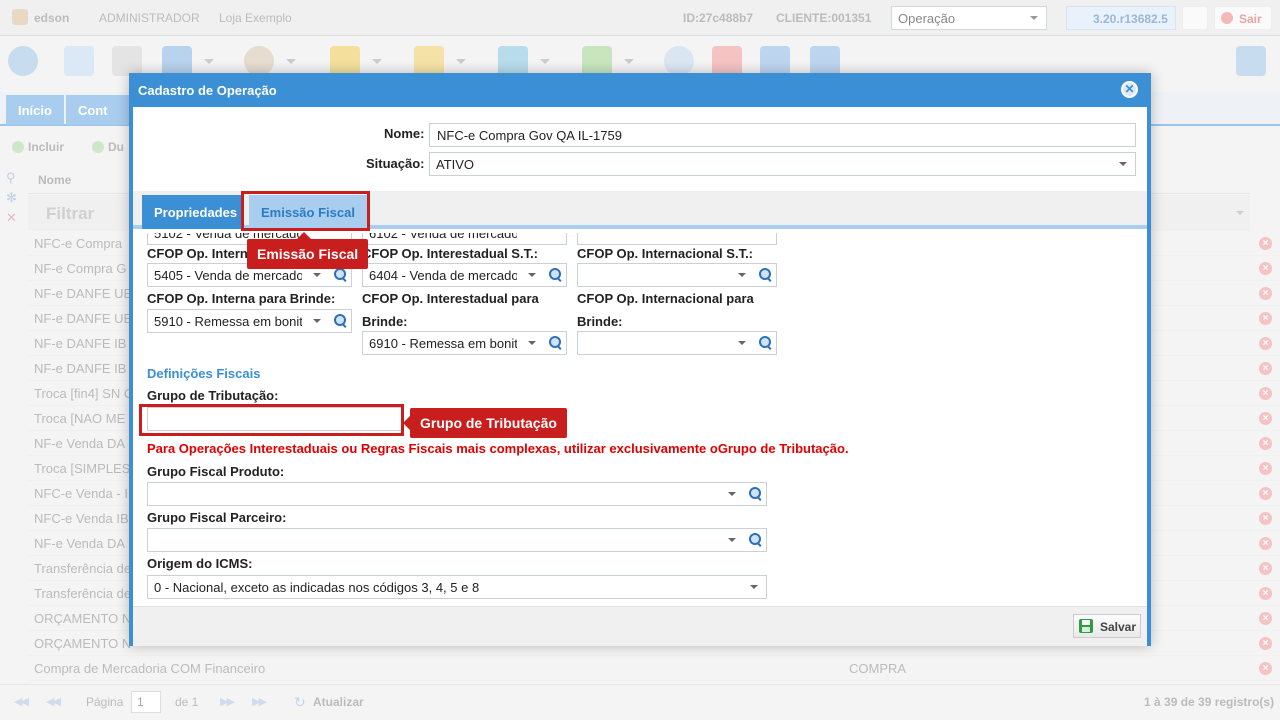  I want to click on situacao-select: ATIVO, so click(782, 164).